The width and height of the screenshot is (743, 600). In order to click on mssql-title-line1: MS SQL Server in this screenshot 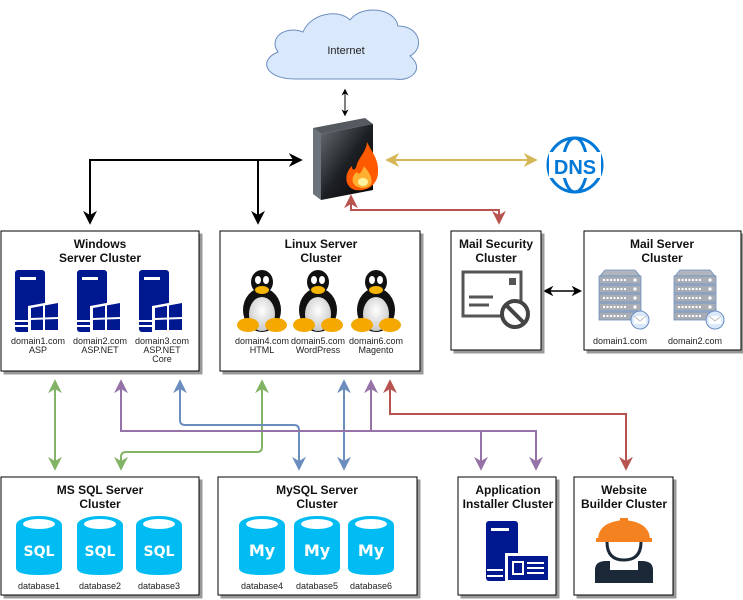, I will do `click(100, 490)`.